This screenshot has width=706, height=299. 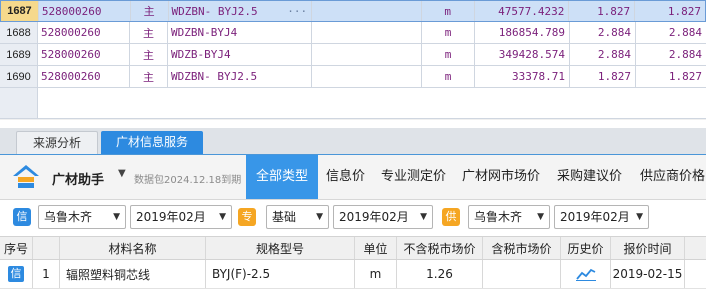 I want to click on quantity-cell: 186854.789, so click(x=522, y=32).